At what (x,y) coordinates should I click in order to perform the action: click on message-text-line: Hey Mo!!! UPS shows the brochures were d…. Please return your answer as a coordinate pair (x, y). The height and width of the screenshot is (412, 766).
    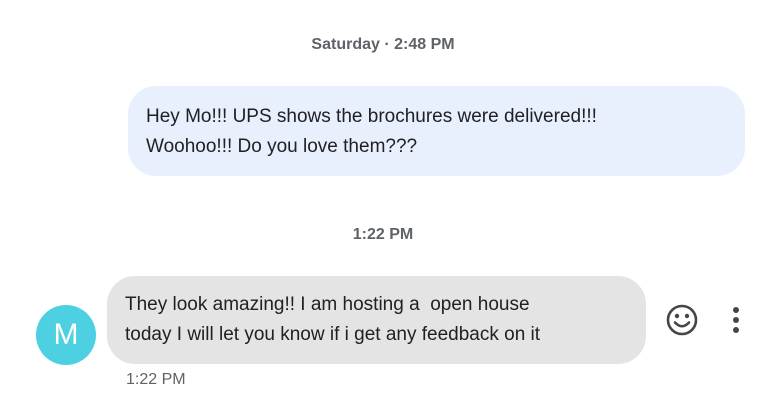
    Looking at the image, I should click on (371, 116).